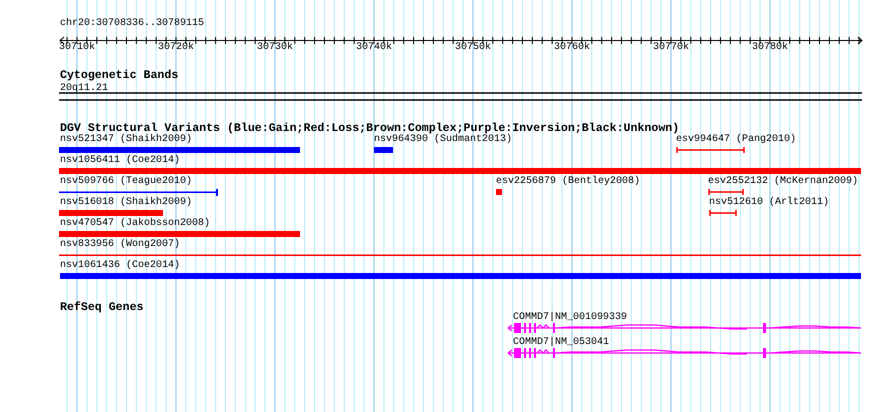 This screenshot has width=890, height=412. What do you see at coordinates (126, 139) in the screenshot?
I see `variant-label: nsv521347 (Shaikh2009)` at bounding box center [126, 139].